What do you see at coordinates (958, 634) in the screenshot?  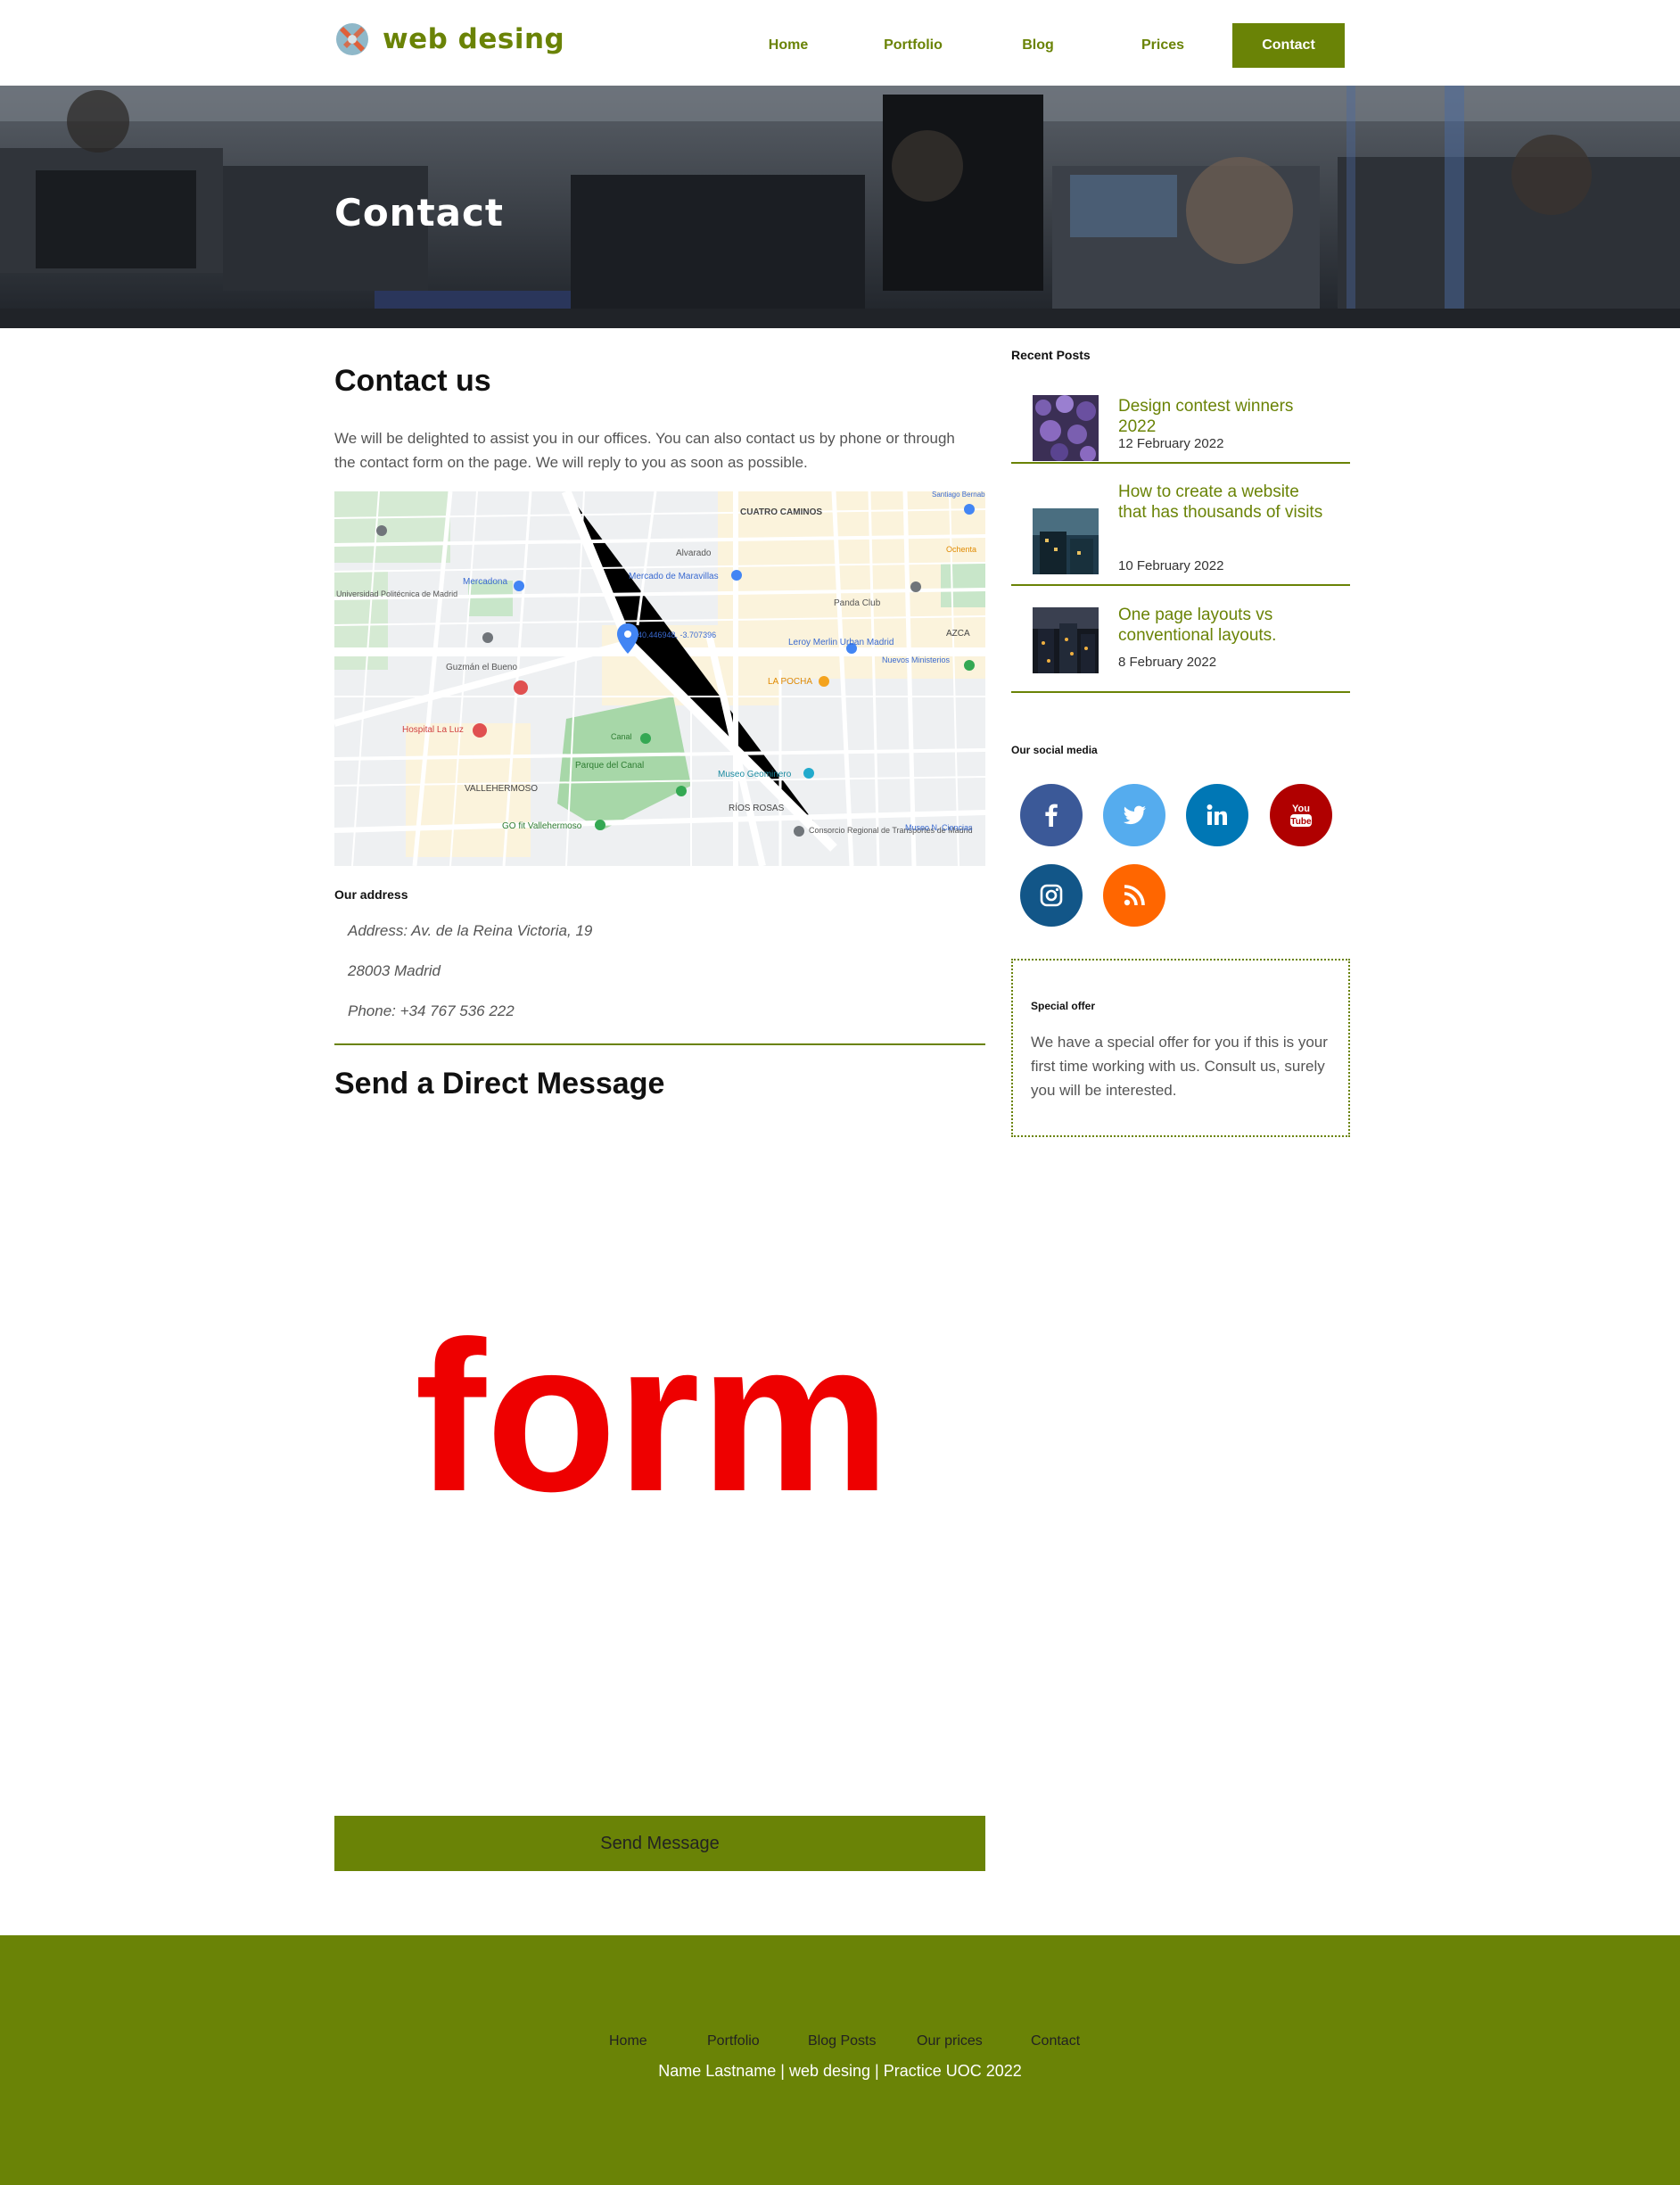 I see `map-label: AZCA` at bounding box center [958, 634].